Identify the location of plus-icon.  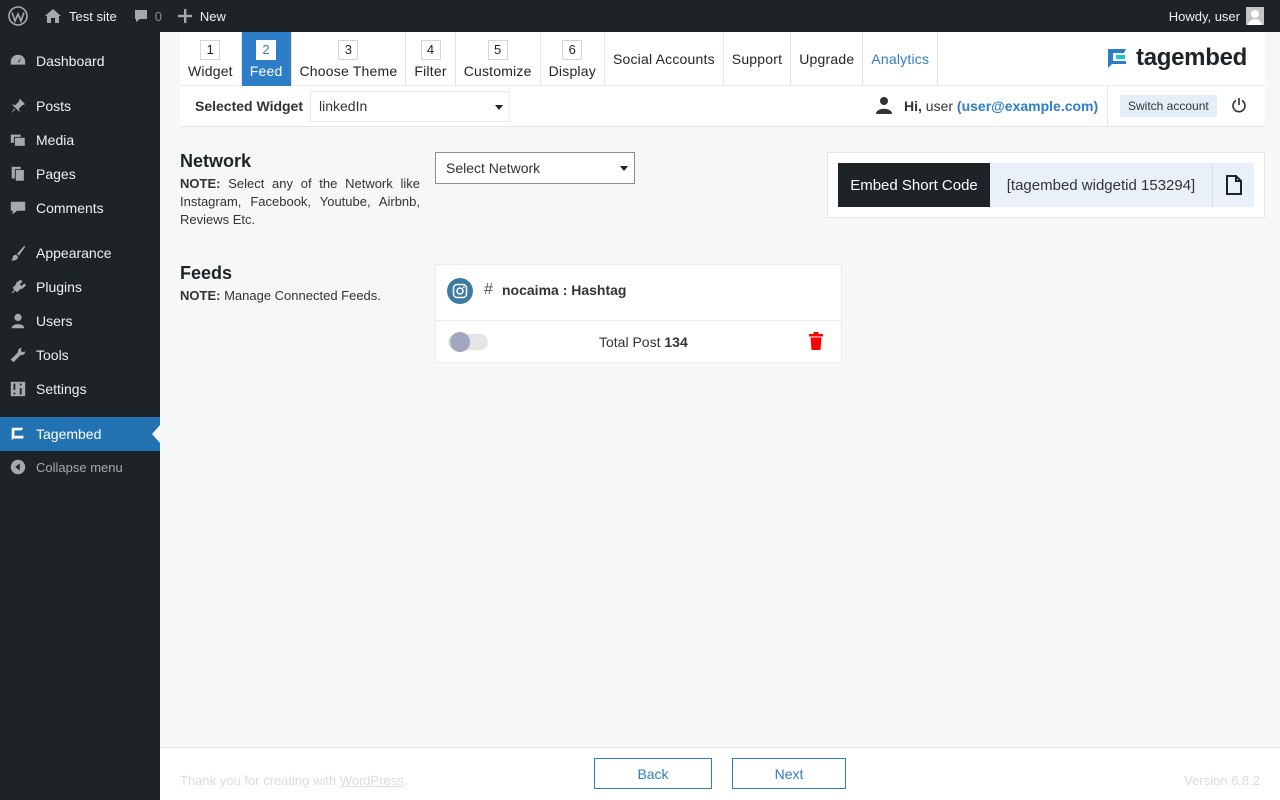
(184, 16).